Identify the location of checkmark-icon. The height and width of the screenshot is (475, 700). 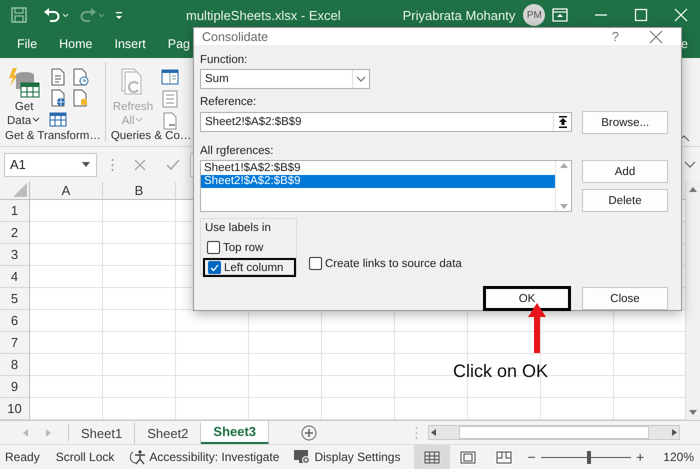
(214, 268).